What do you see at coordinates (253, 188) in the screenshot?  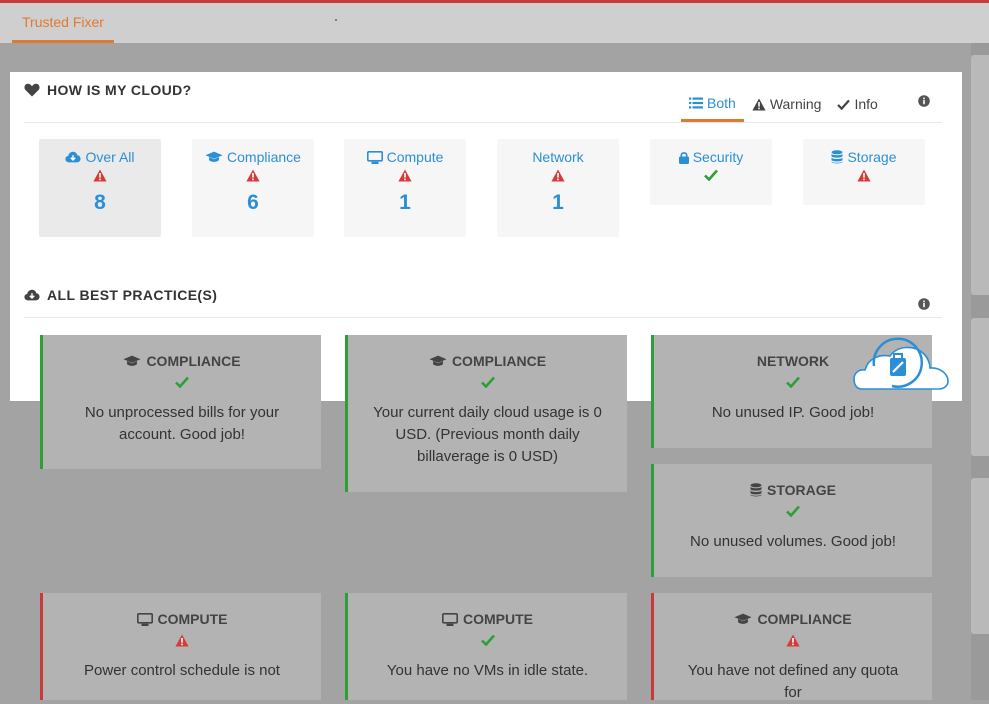 I see `summary-compliance: Compliance 6` at bounding box center [253, 188].